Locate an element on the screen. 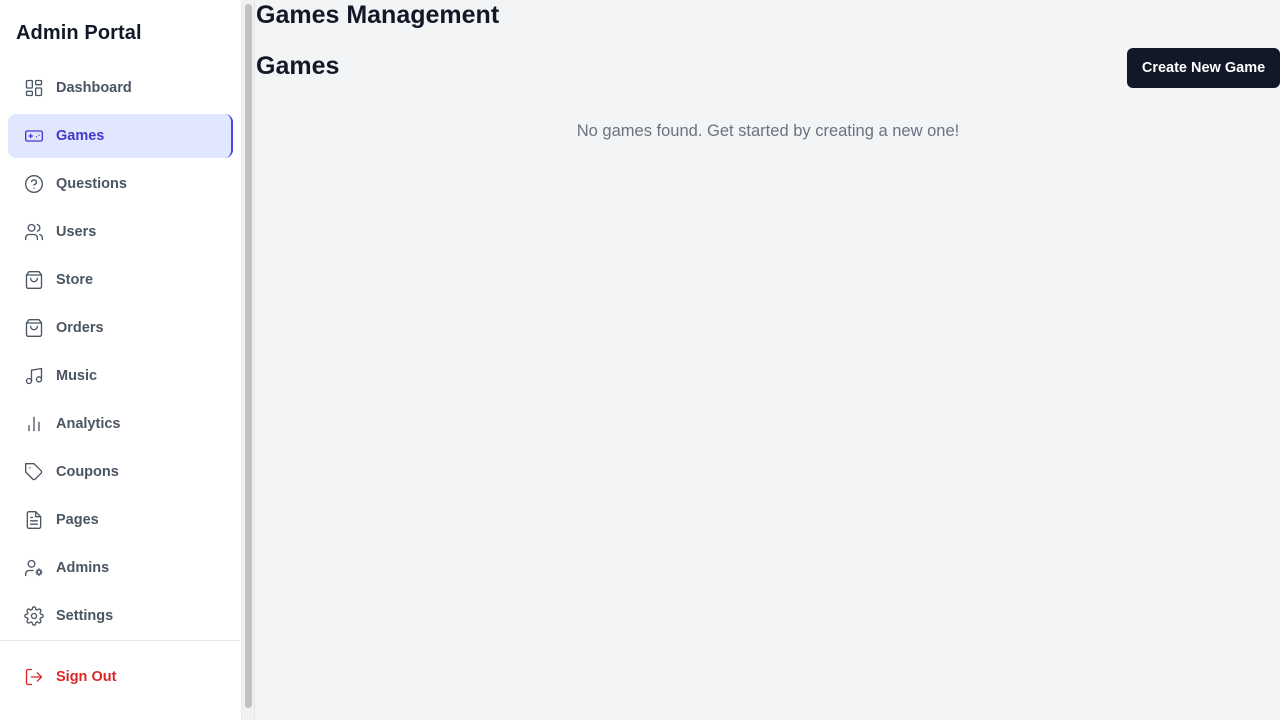  sidebar-item-dashboard: Dashboard is located at coordinates (120, 88).